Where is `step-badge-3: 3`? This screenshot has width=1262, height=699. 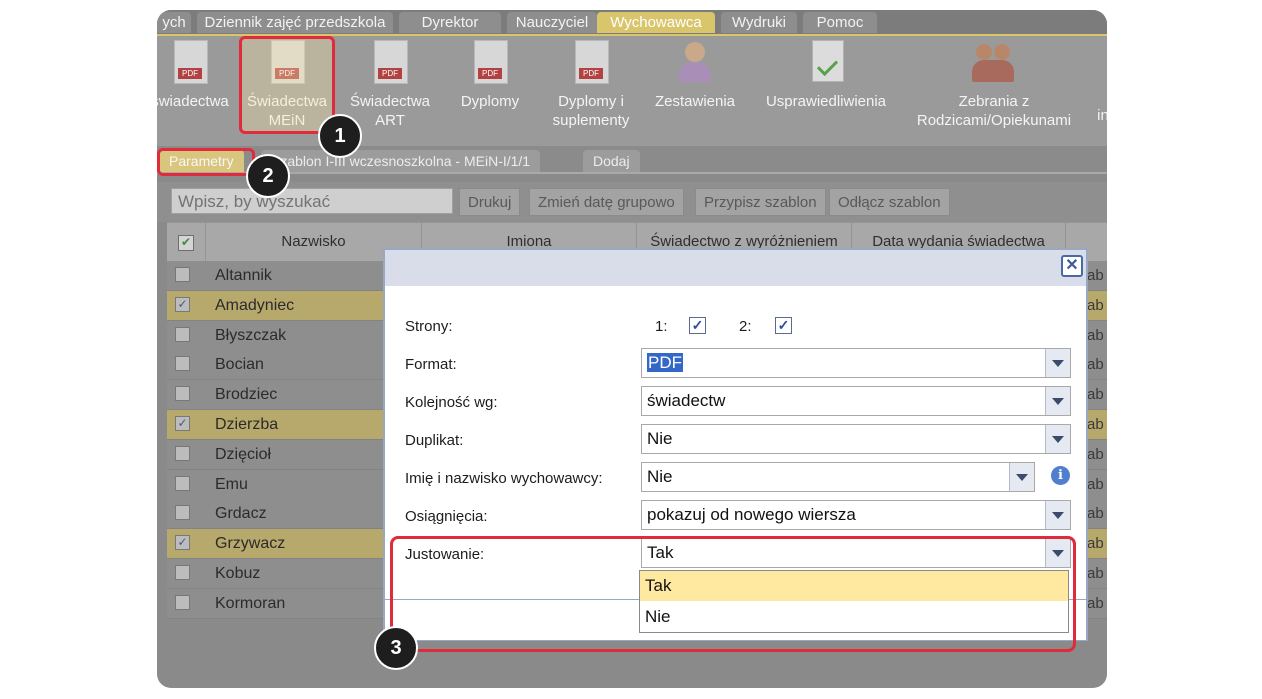
step-badge-3: 3 is located at coordinates (396, 648).